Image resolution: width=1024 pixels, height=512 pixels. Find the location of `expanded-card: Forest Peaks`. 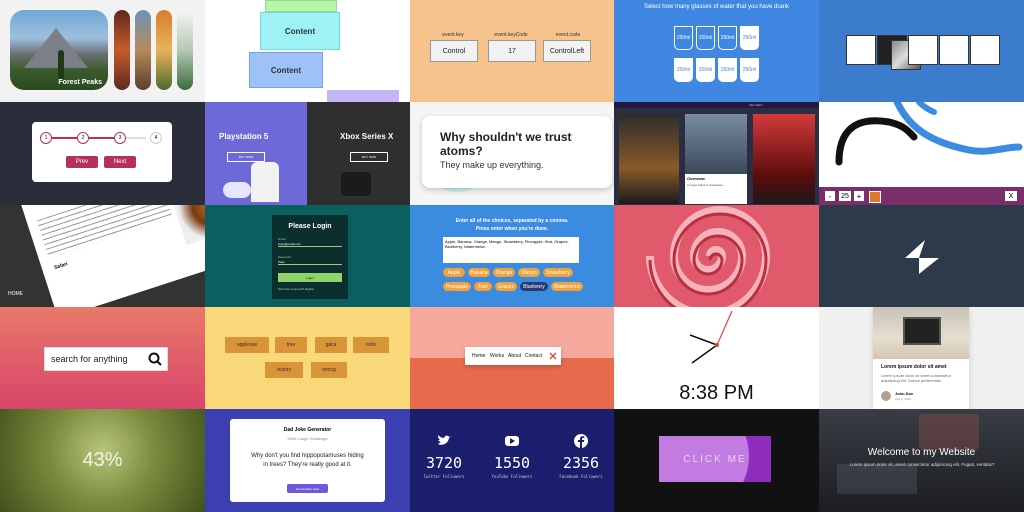

expanded-card: Forest Peaks is located at coordinates (59, 50).